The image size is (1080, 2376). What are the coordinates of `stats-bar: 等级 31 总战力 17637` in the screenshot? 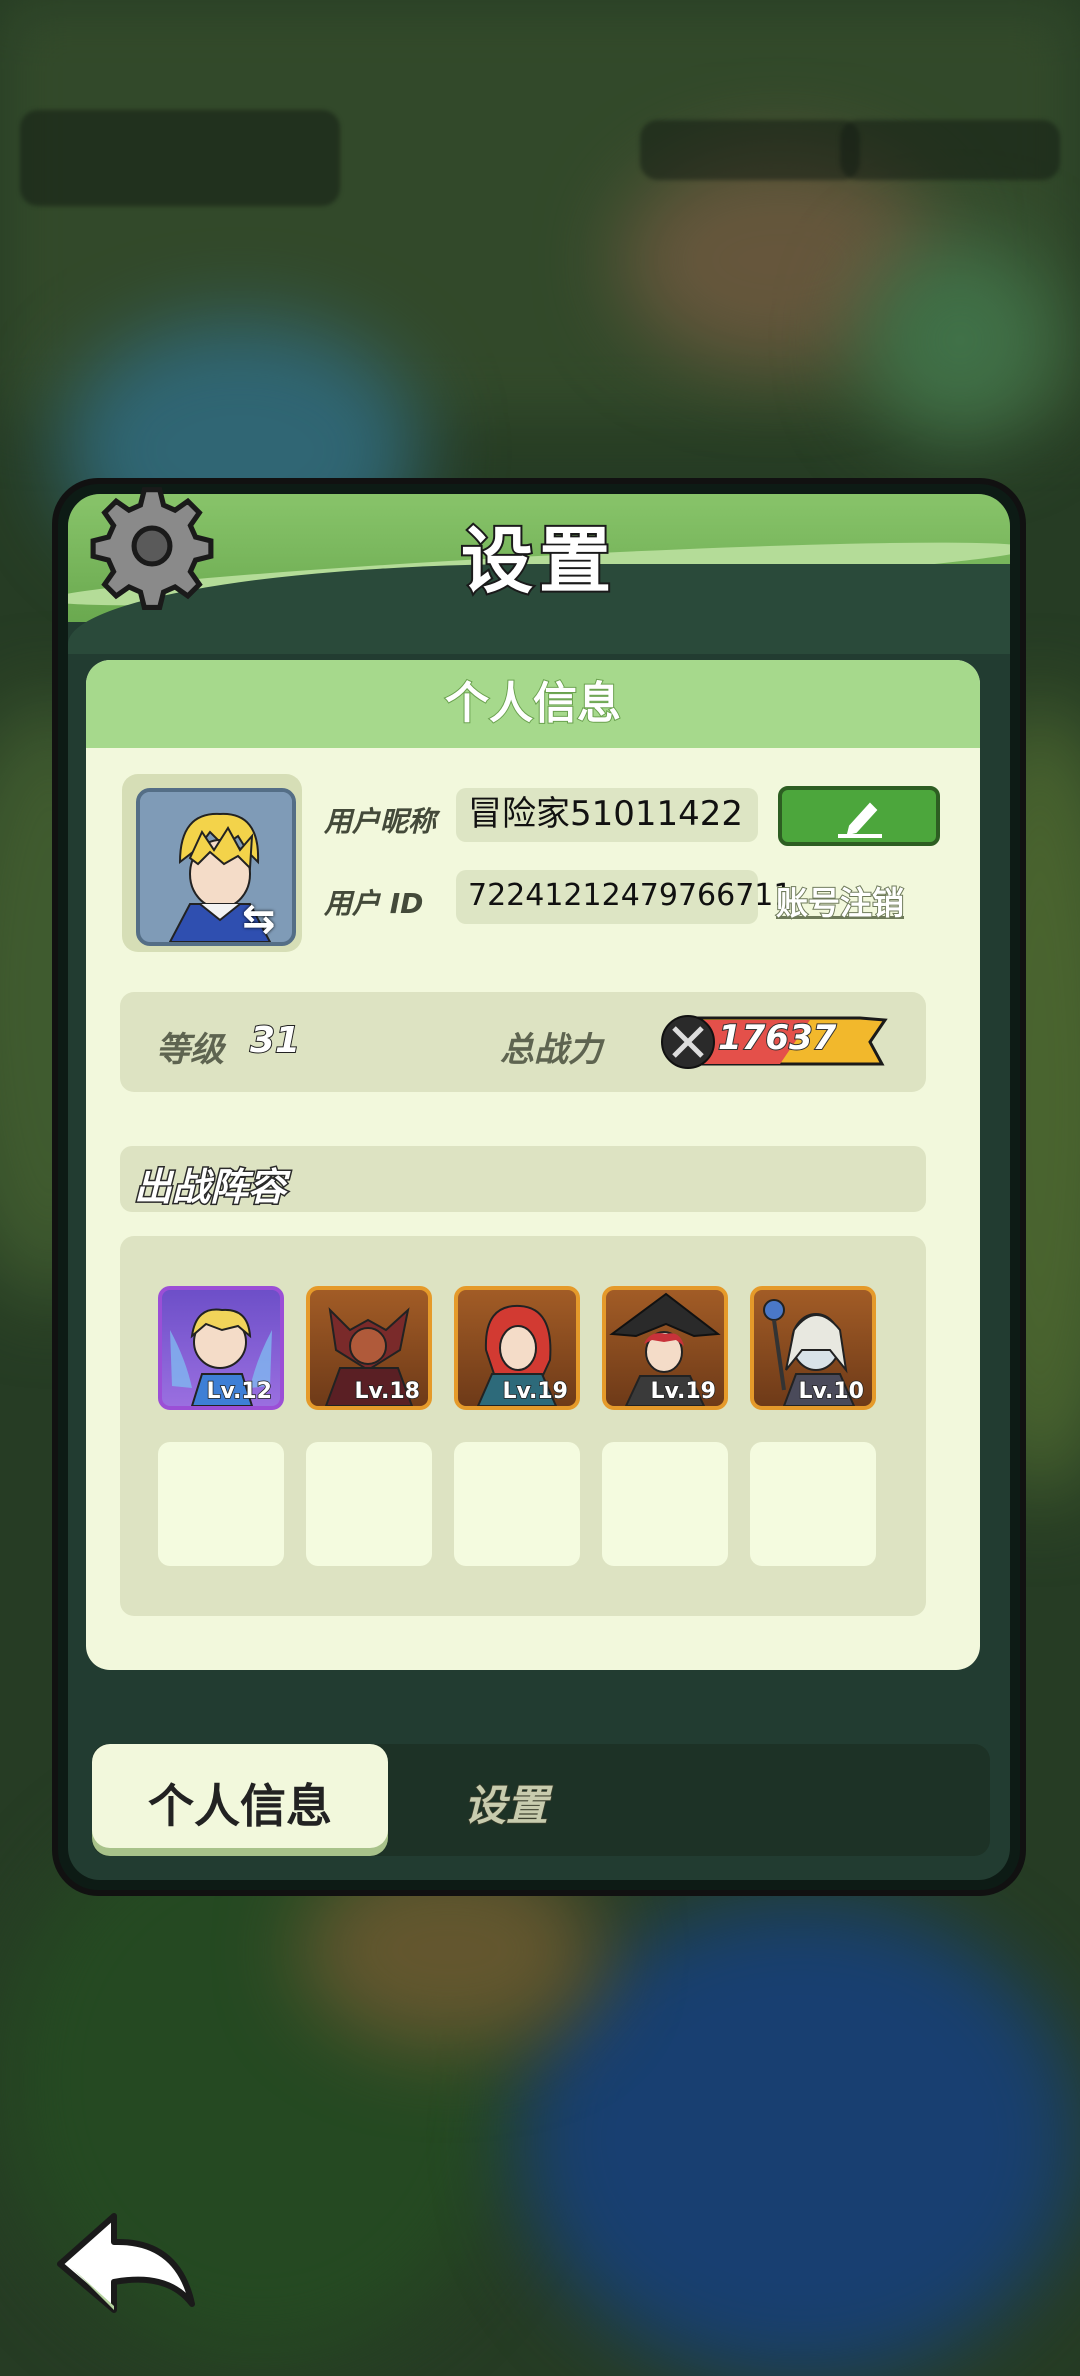 It's located at (523, 1042).